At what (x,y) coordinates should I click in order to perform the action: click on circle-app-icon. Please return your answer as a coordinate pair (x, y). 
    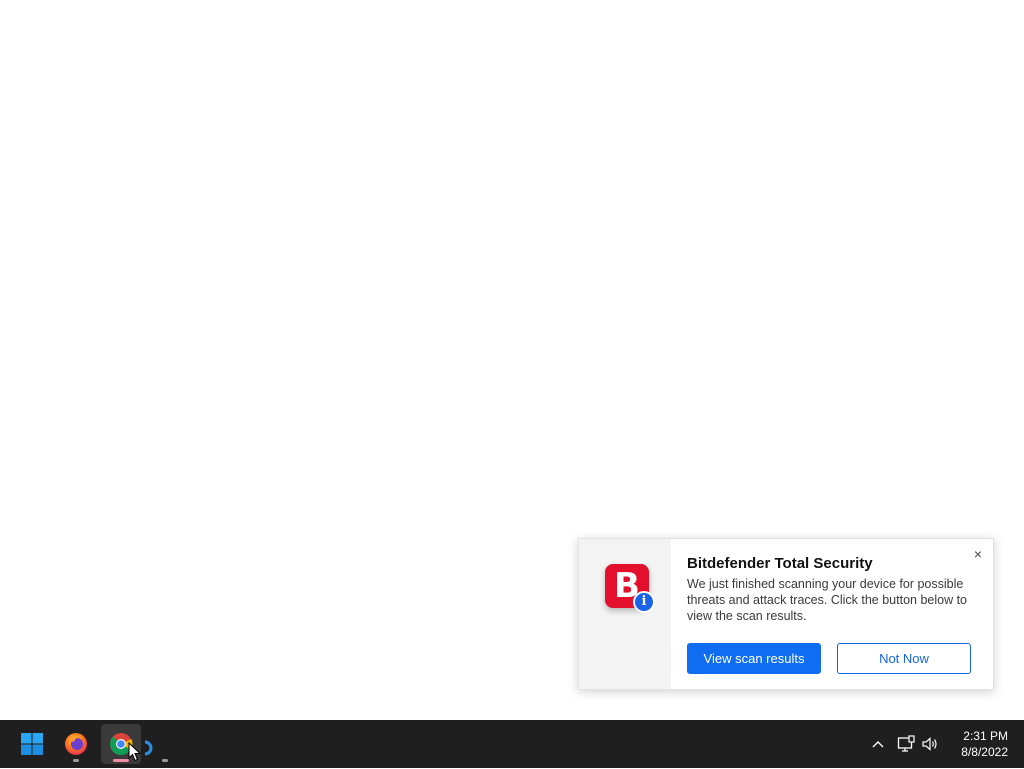
    Looking at the image, I should click on (145, 748).